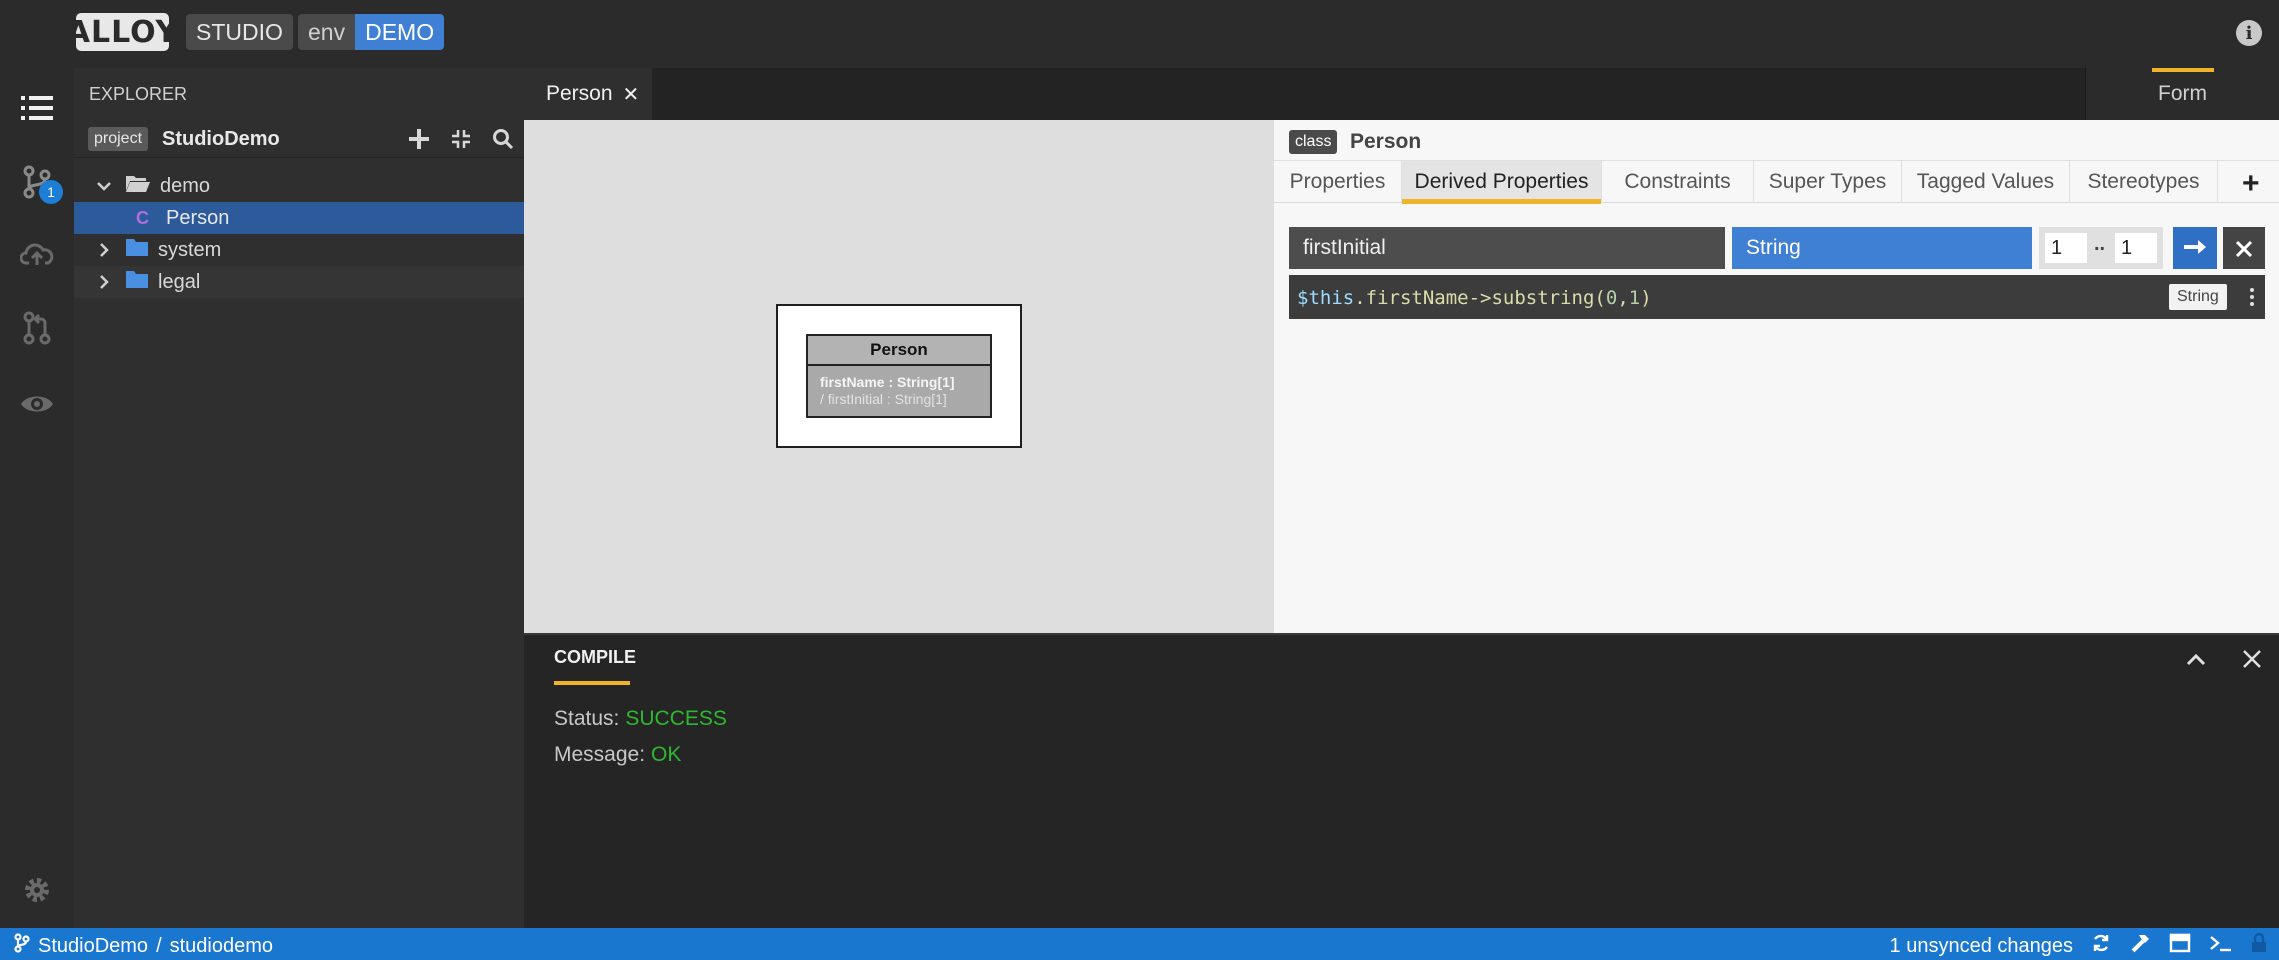 The image size is (2279, 960). I want to click on changes-badge: 1, so click(51, 192).